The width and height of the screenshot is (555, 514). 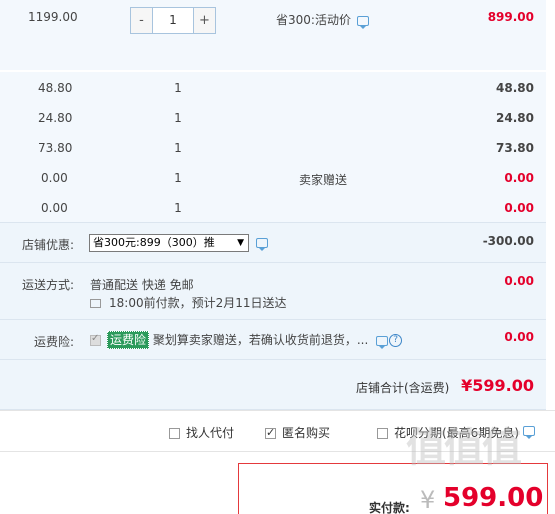 I want to click on watermark-logo: 值值值, so click(x=464, y=448).